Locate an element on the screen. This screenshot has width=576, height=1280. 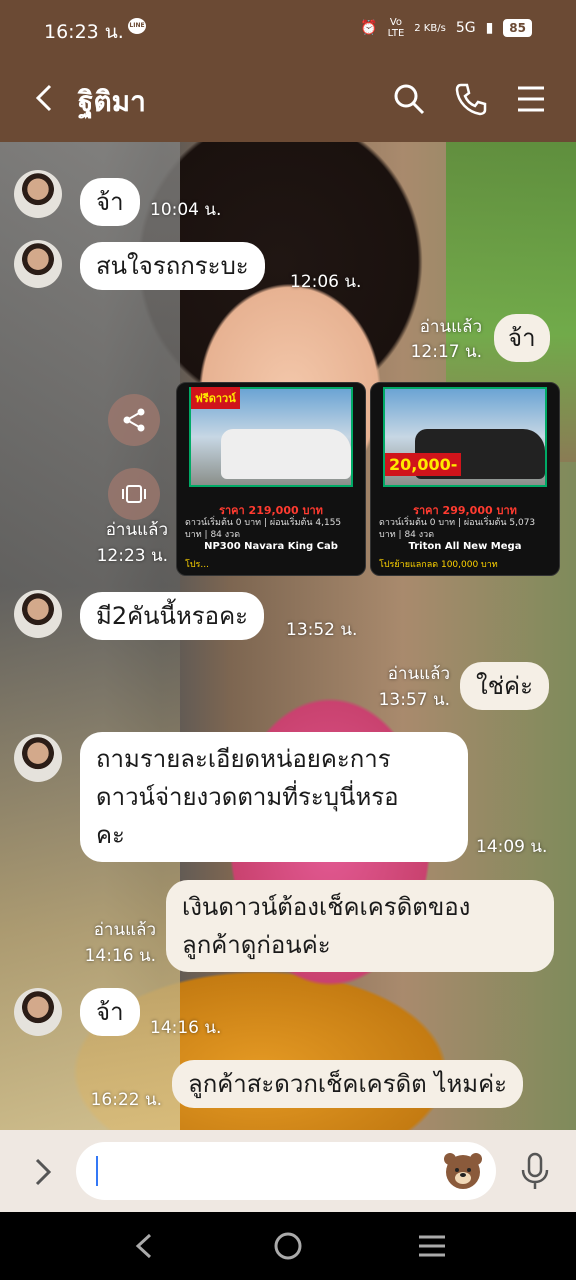
chevron-left-icon is located at coordinates (45, 98).